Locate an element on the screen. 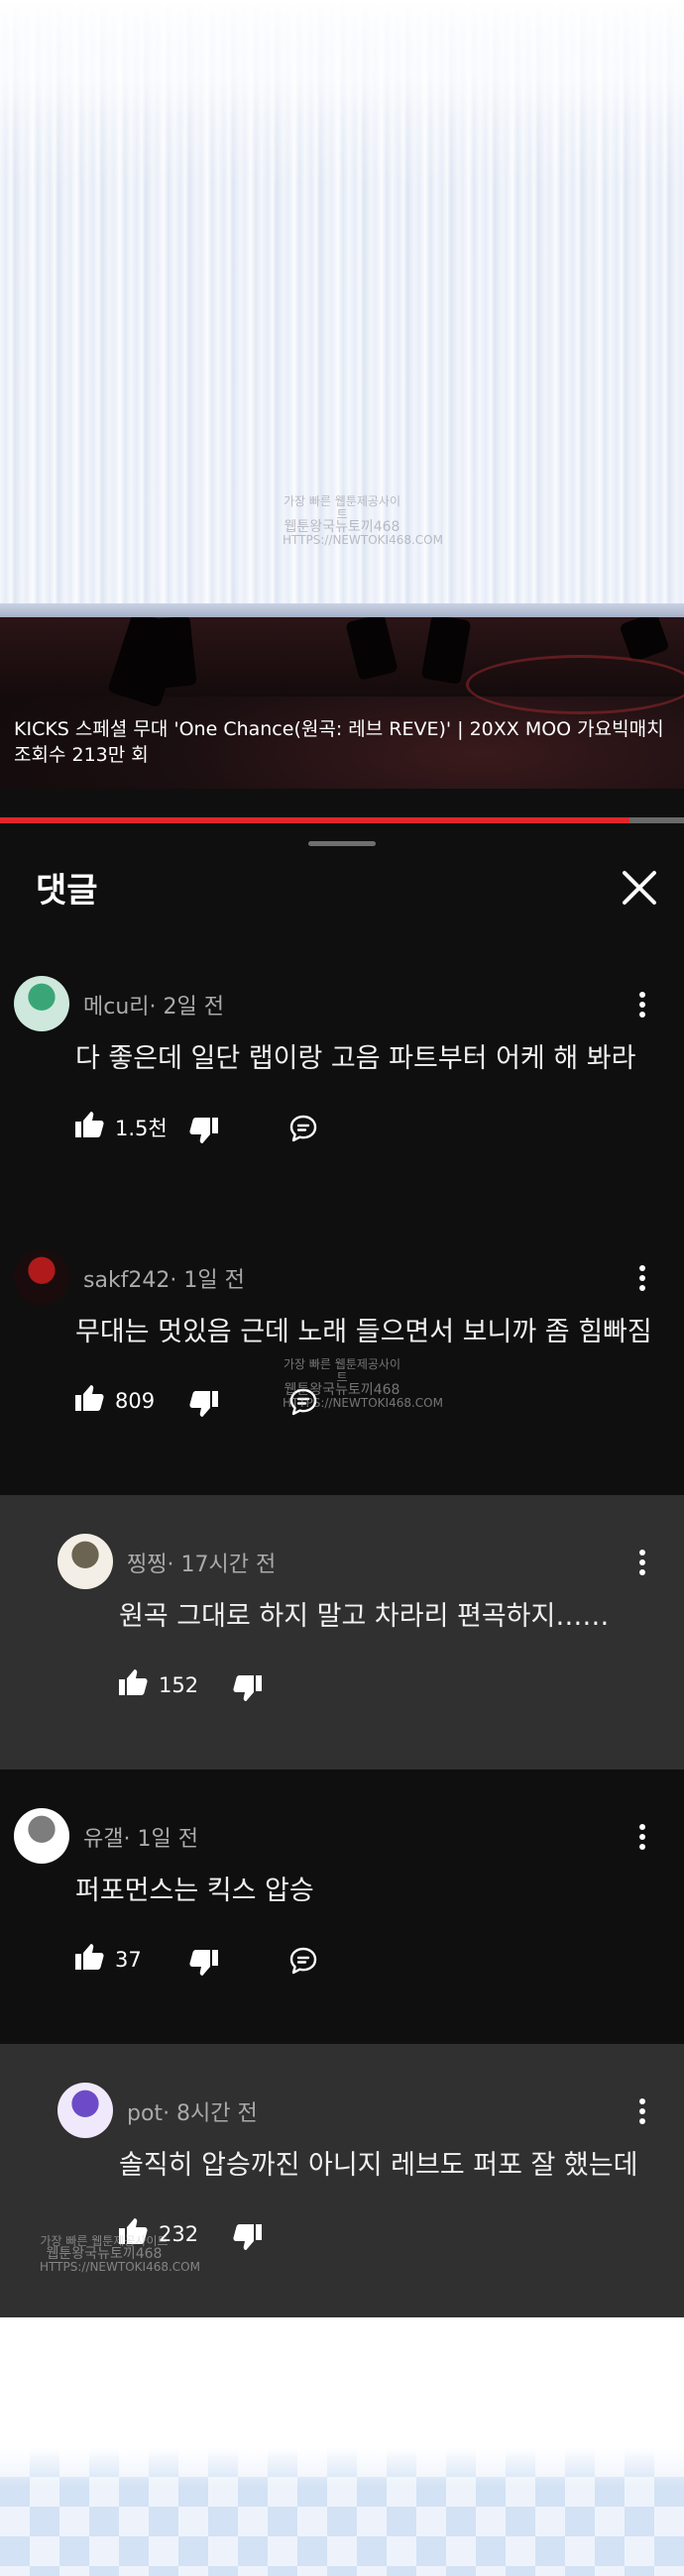 The height and width of the screenshot is (2576, 684). close-icon is located at coordinates (639, 888).